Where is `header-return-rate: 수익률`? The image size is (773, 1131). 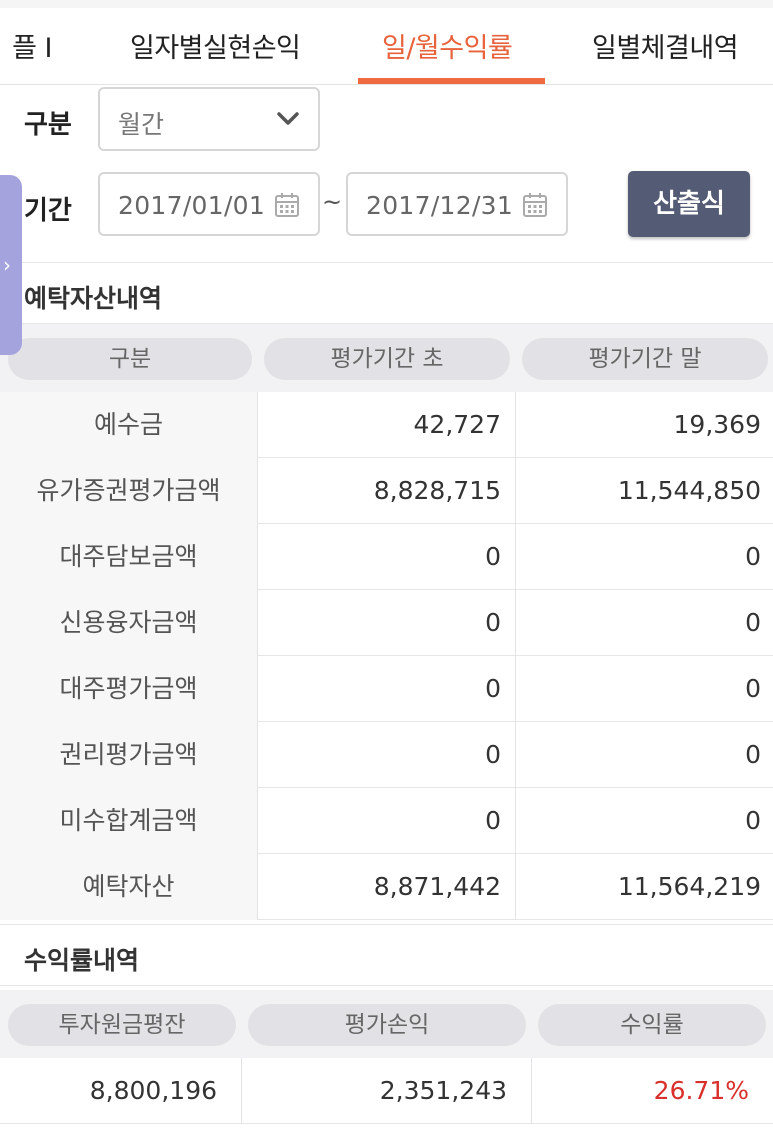 header-return-rate: 수익률 is located at coordinates (652, 1025).